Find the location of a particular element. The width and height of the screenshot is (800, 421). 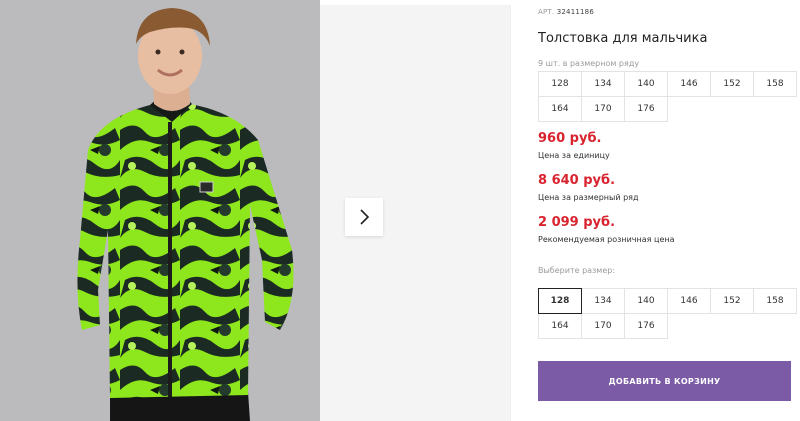

next-image-button is located at coordinates (364, 217).